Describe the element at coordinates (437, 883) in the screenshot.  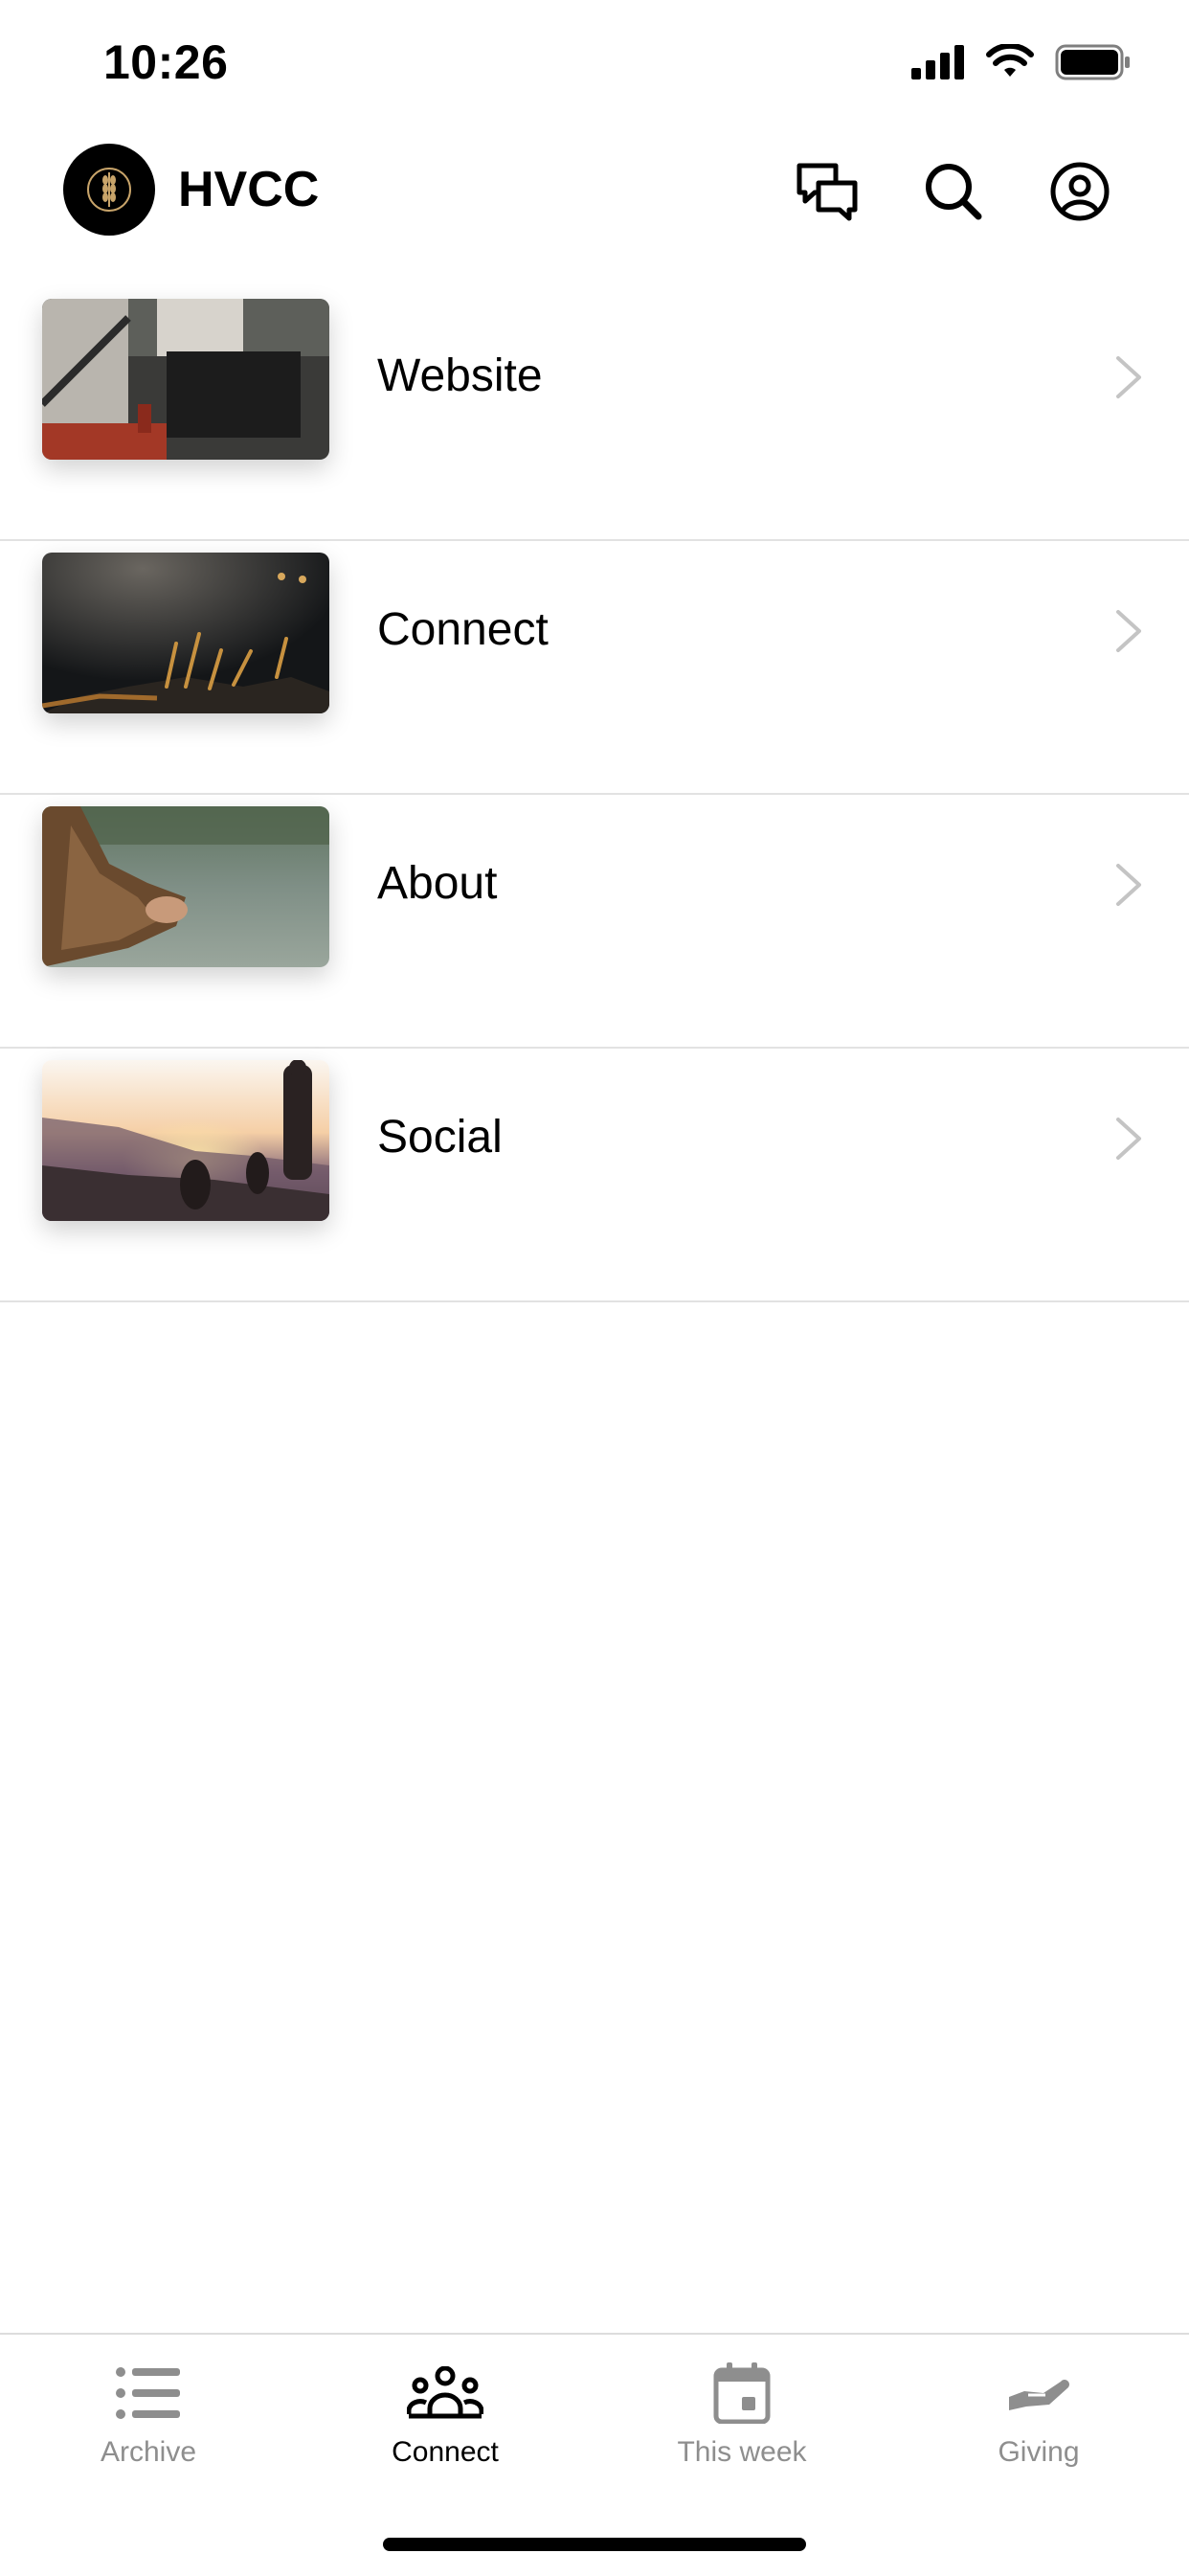
I see `list-item-label: About` at that location.